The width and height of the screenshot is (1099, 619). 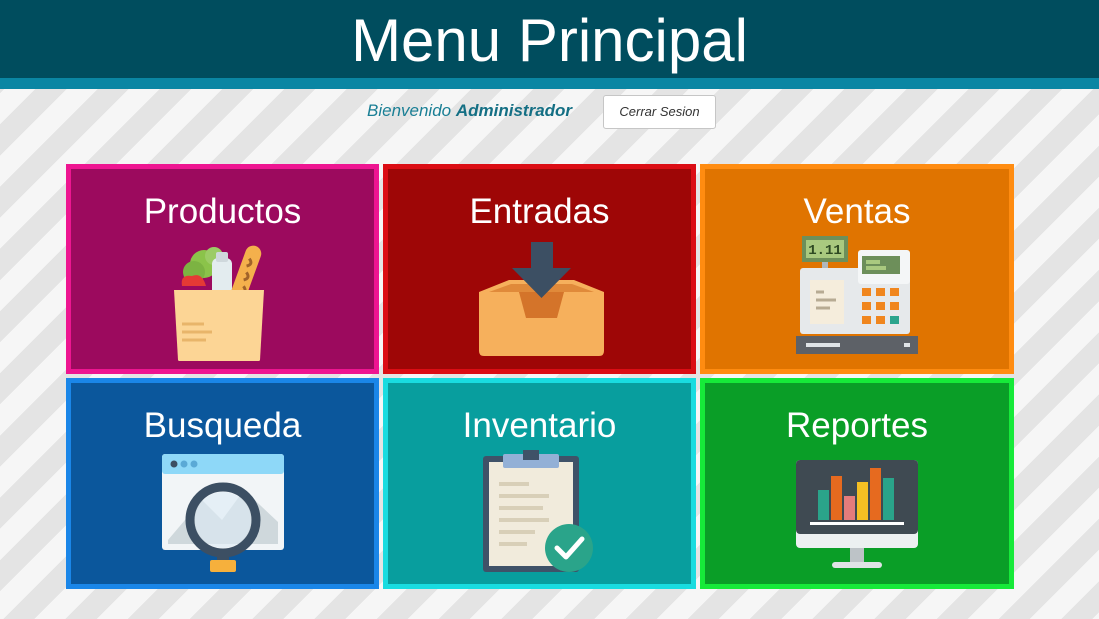 I want to click on cash-register-icon: 1.11, so click(x=857, y=295).